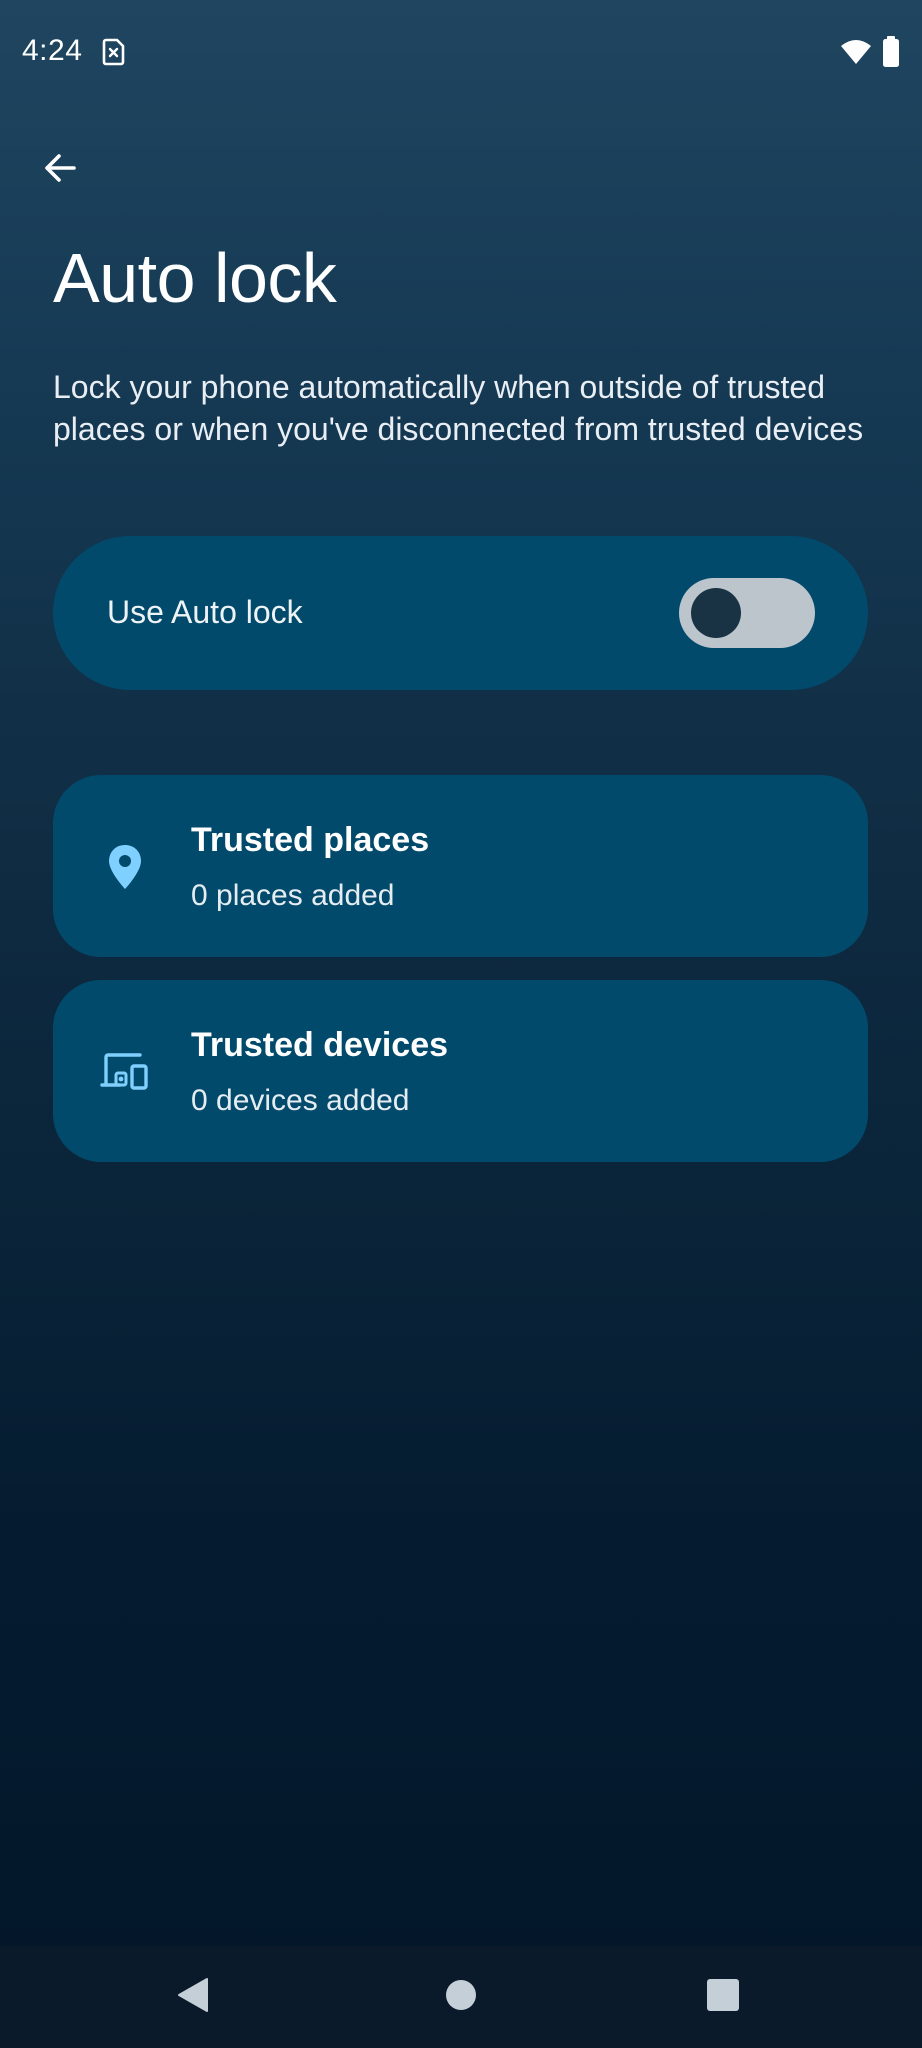  Describe the element at coordinates (460, 1071) in the screenshot. I see `trusted-devices-card: Trusted devices 0 devices added` at that location.